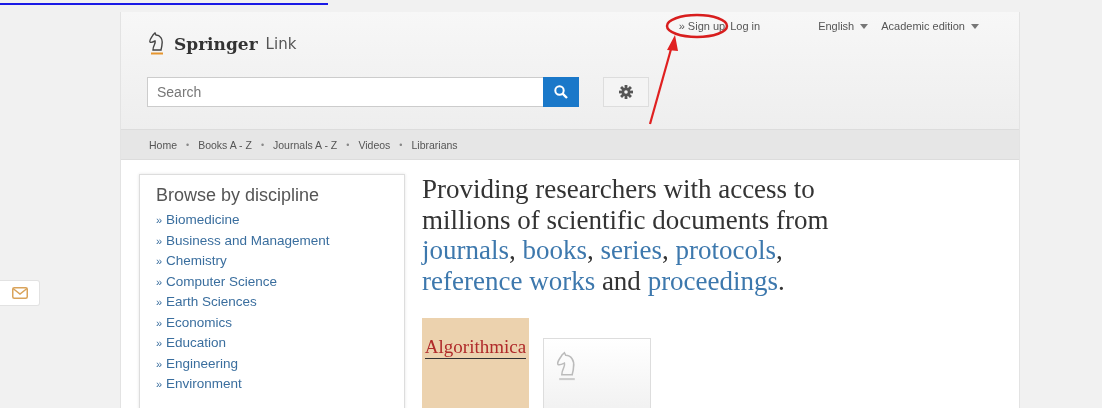 The height and width of the screenshot is (408, 1102). What do you see at coordinates (163, 144) in the screenshot?
I see `nav-link: Home` at bounding box center [163, 144].